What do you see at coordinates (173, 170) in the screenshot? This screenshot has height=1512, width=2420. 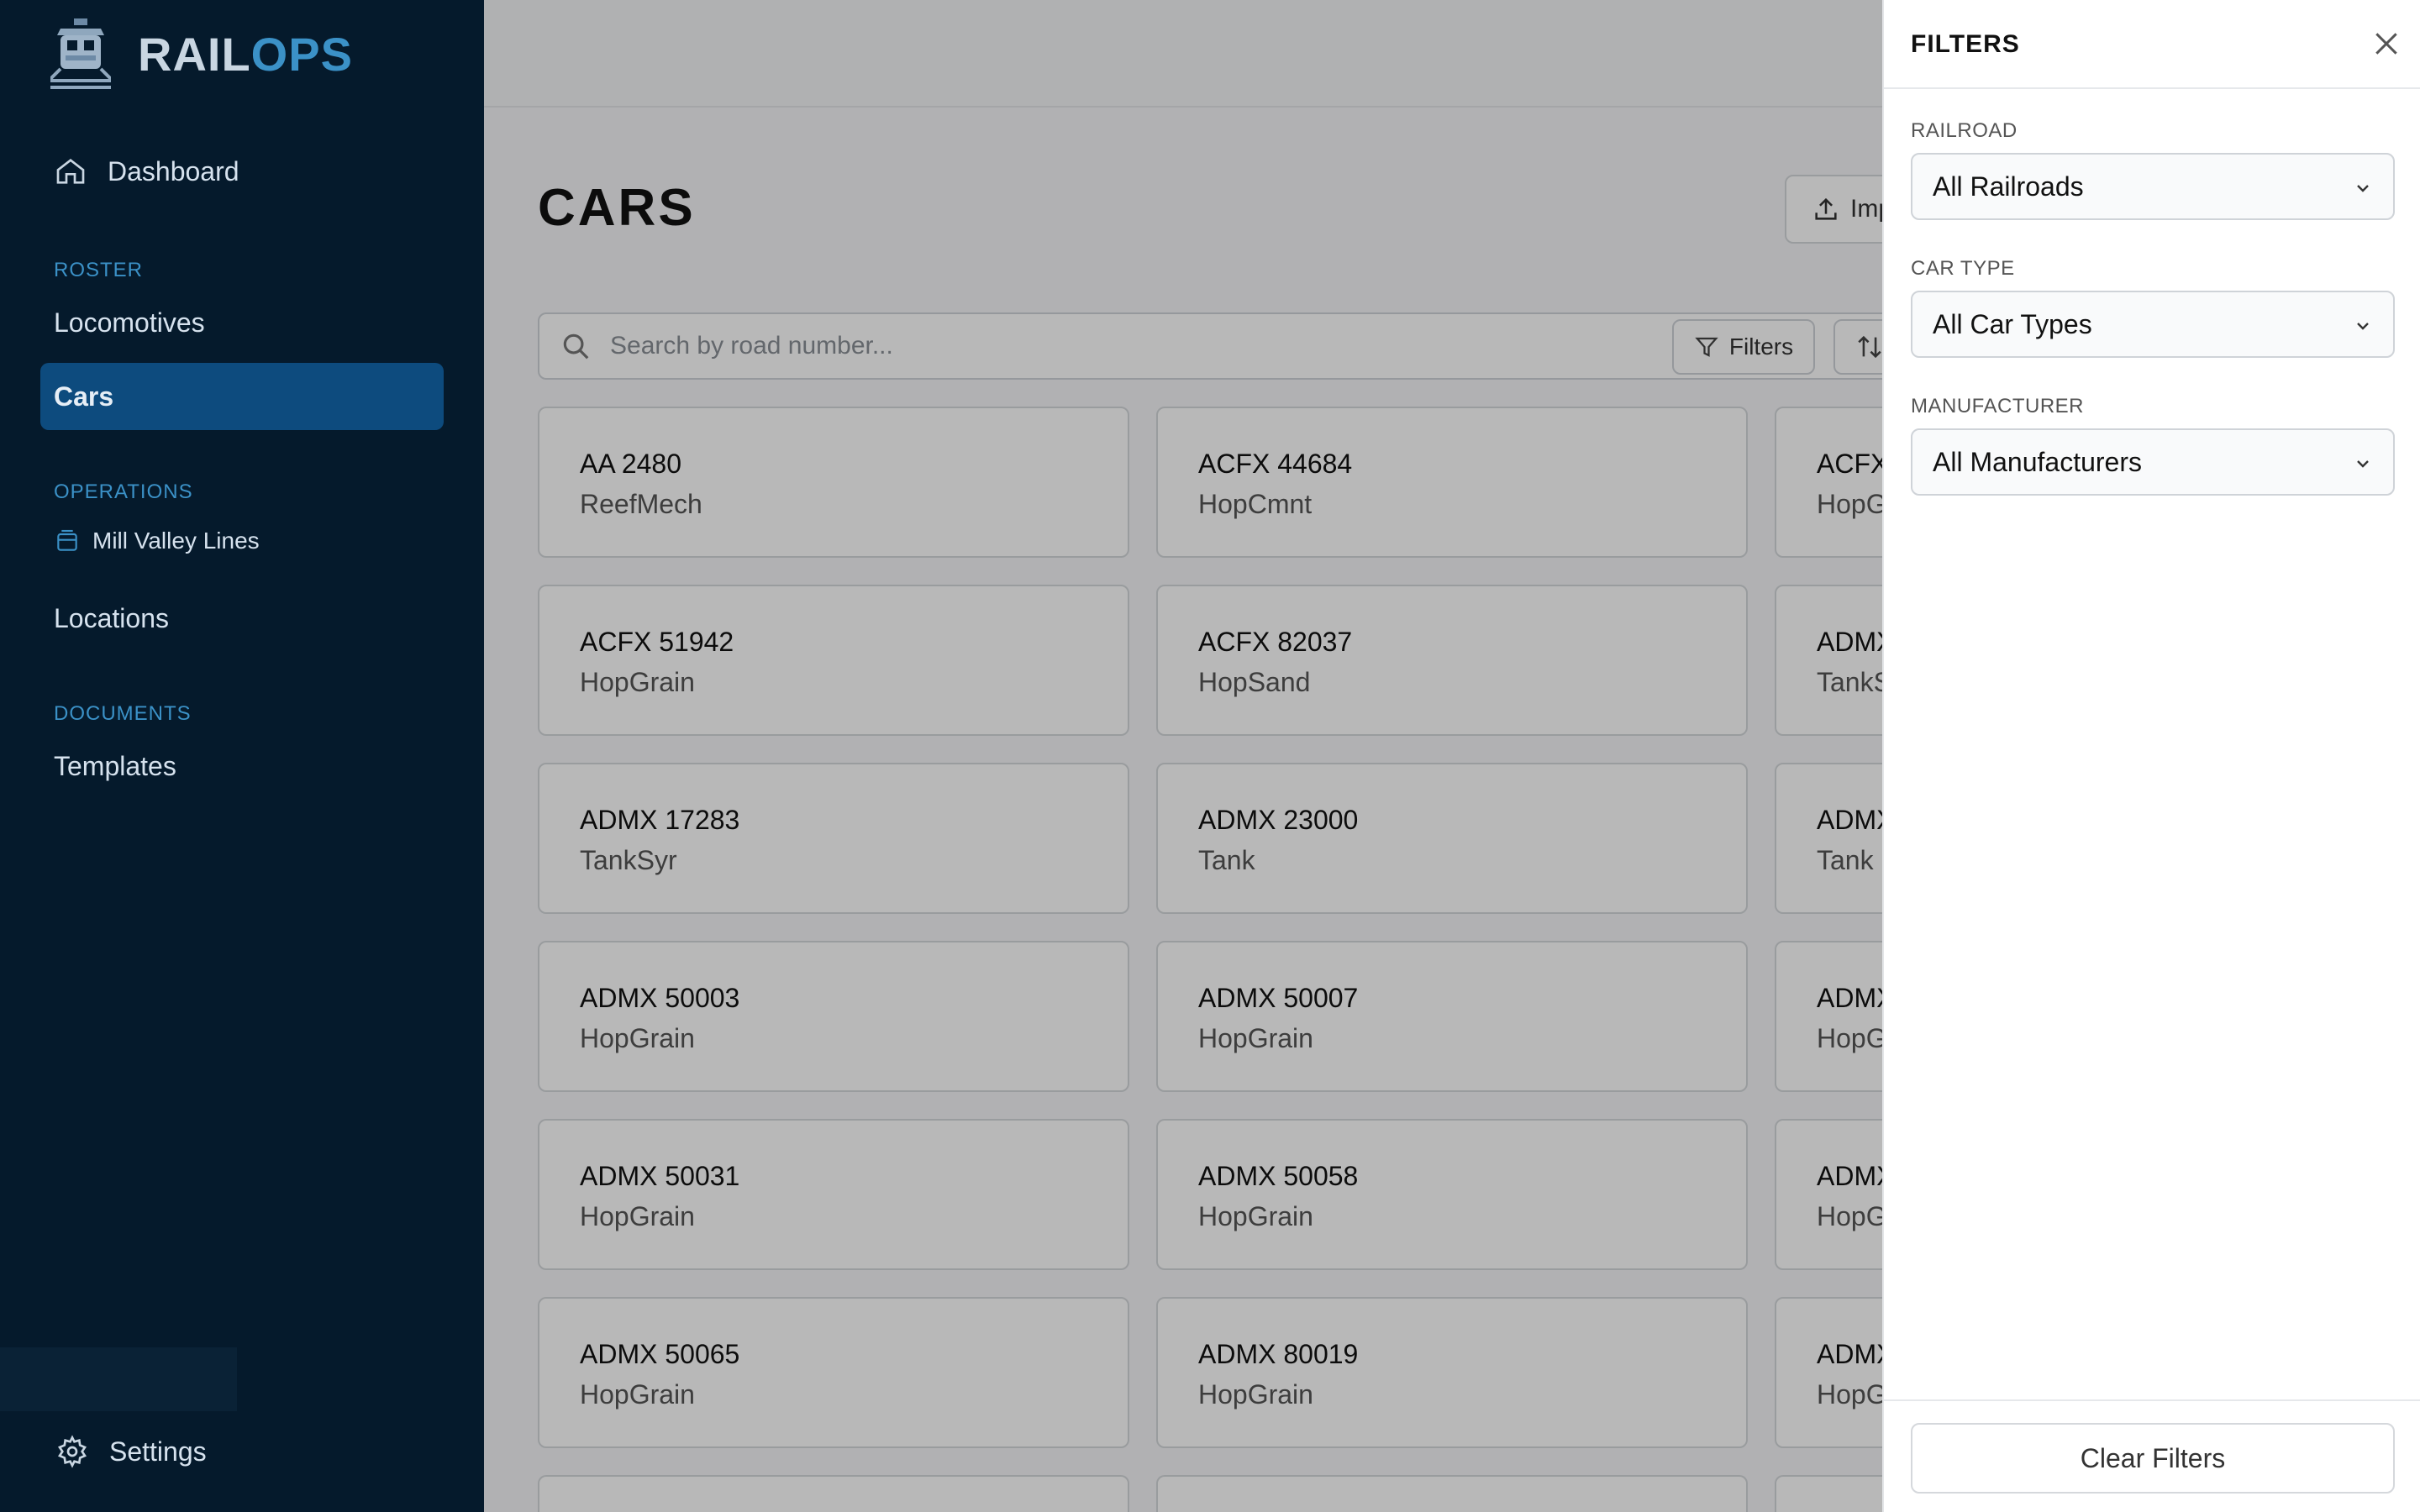 I see `nav-dashboard-label: Dashboard` at bounding box center [173, 170].